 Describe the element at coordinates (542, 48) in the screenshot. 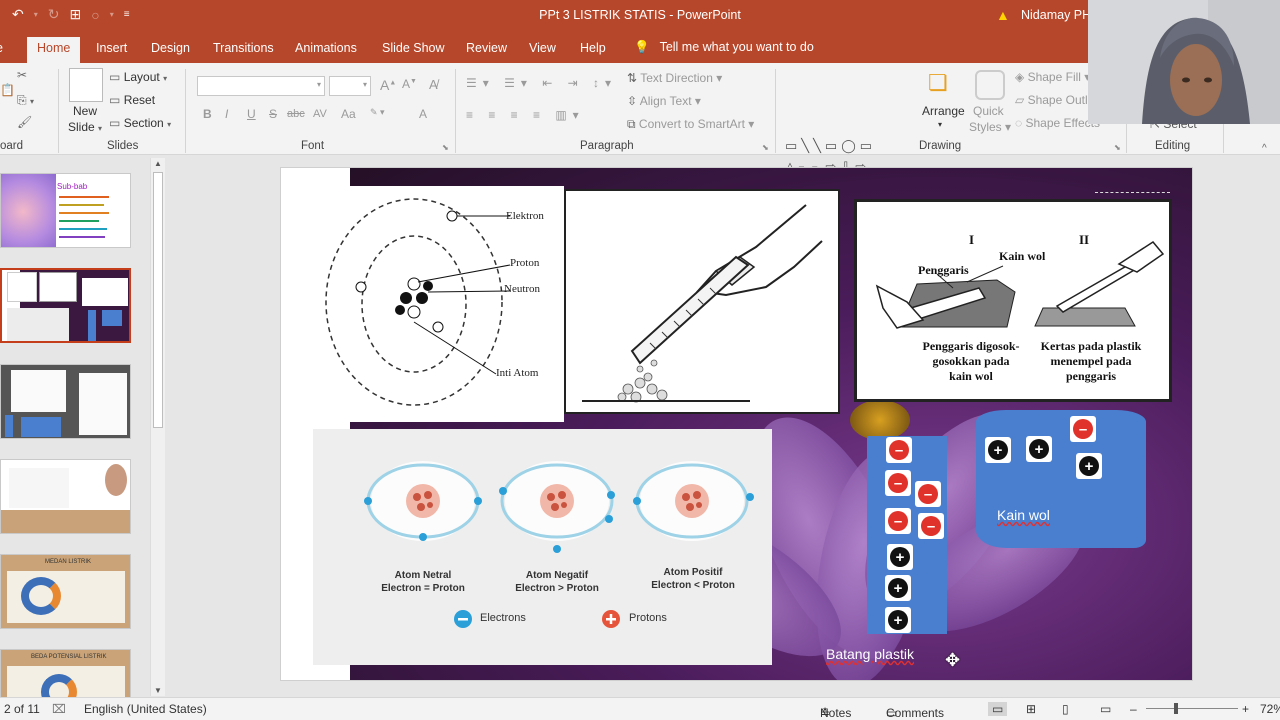

I see `tab-view: View` at that location.